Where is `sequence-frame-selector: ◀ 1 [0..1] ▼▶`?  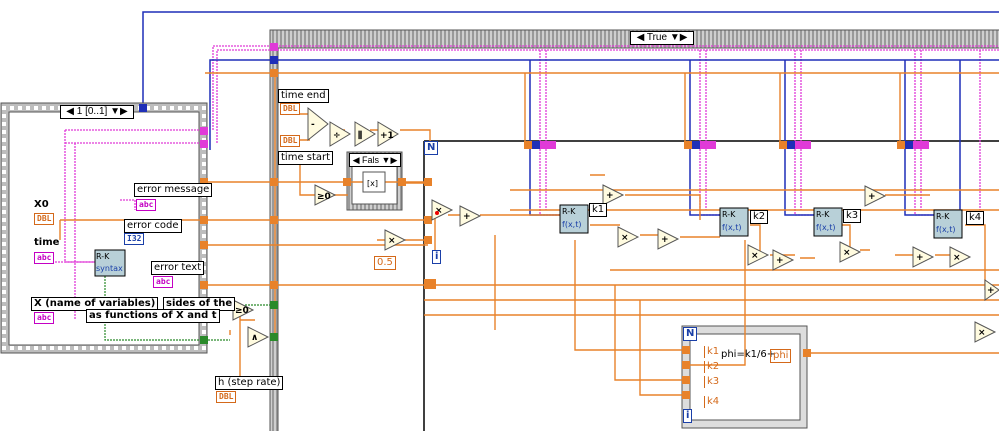
sequence-frame-selector: ◀ 1 [0..1] ▼▶ is located at coordinates (97, 112).